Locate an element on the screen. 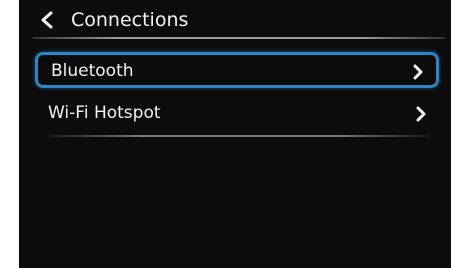 This screenshot has height=268, width=470. list-divider is located at coordinates (239, 136).